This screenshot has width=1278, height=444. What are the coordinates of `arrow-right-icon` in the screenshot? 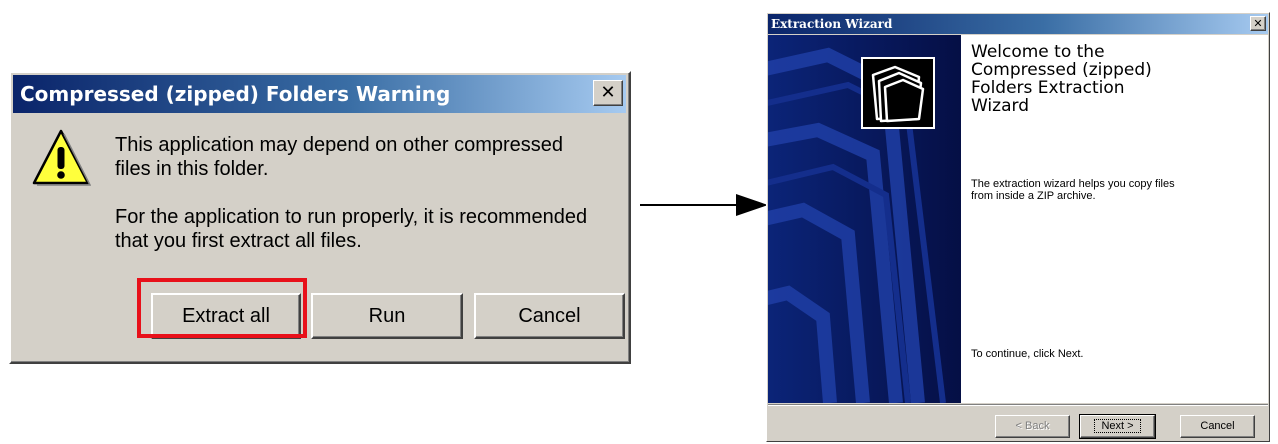 It's located at (704, 205).